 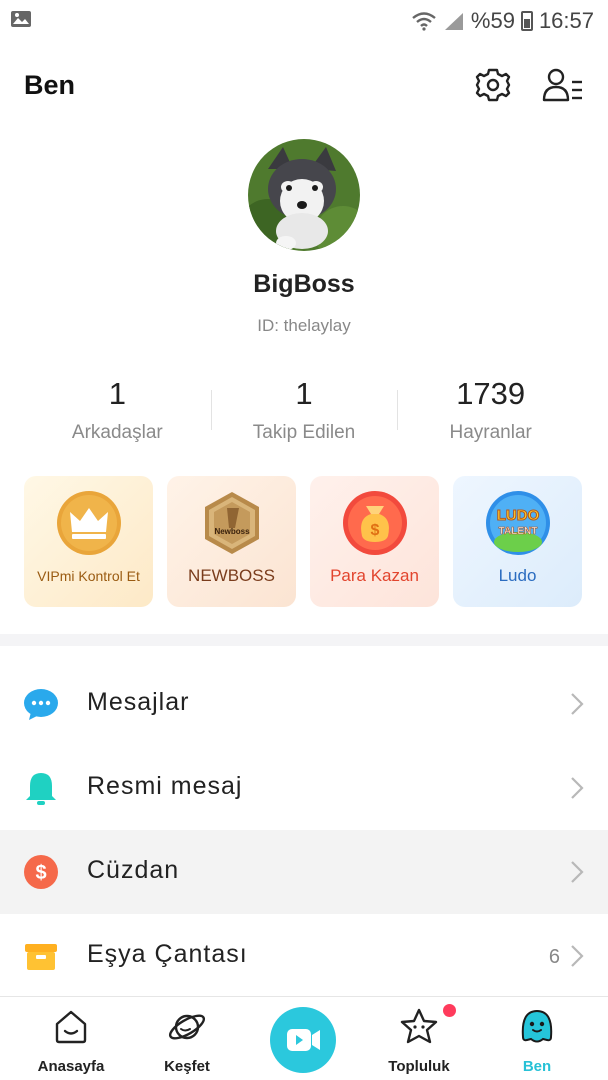 What do you see at coordinates (304, 325) in the screenshot?
I see `user-id: ID: thelaylay` at bounding box center [304, 325].